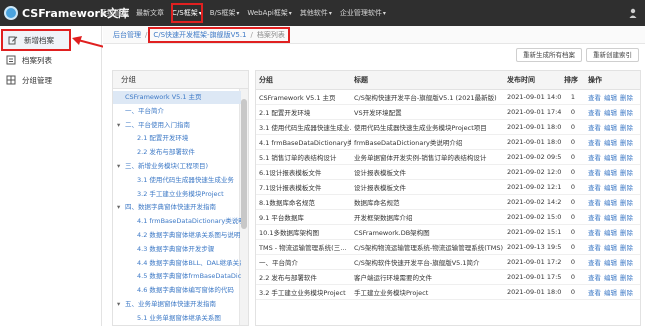 This screenshot has width=645, height=326. Describe the element at coordinates (177, 111) in the screenshot. I see `tree-item: 一、平台简介` at that location.